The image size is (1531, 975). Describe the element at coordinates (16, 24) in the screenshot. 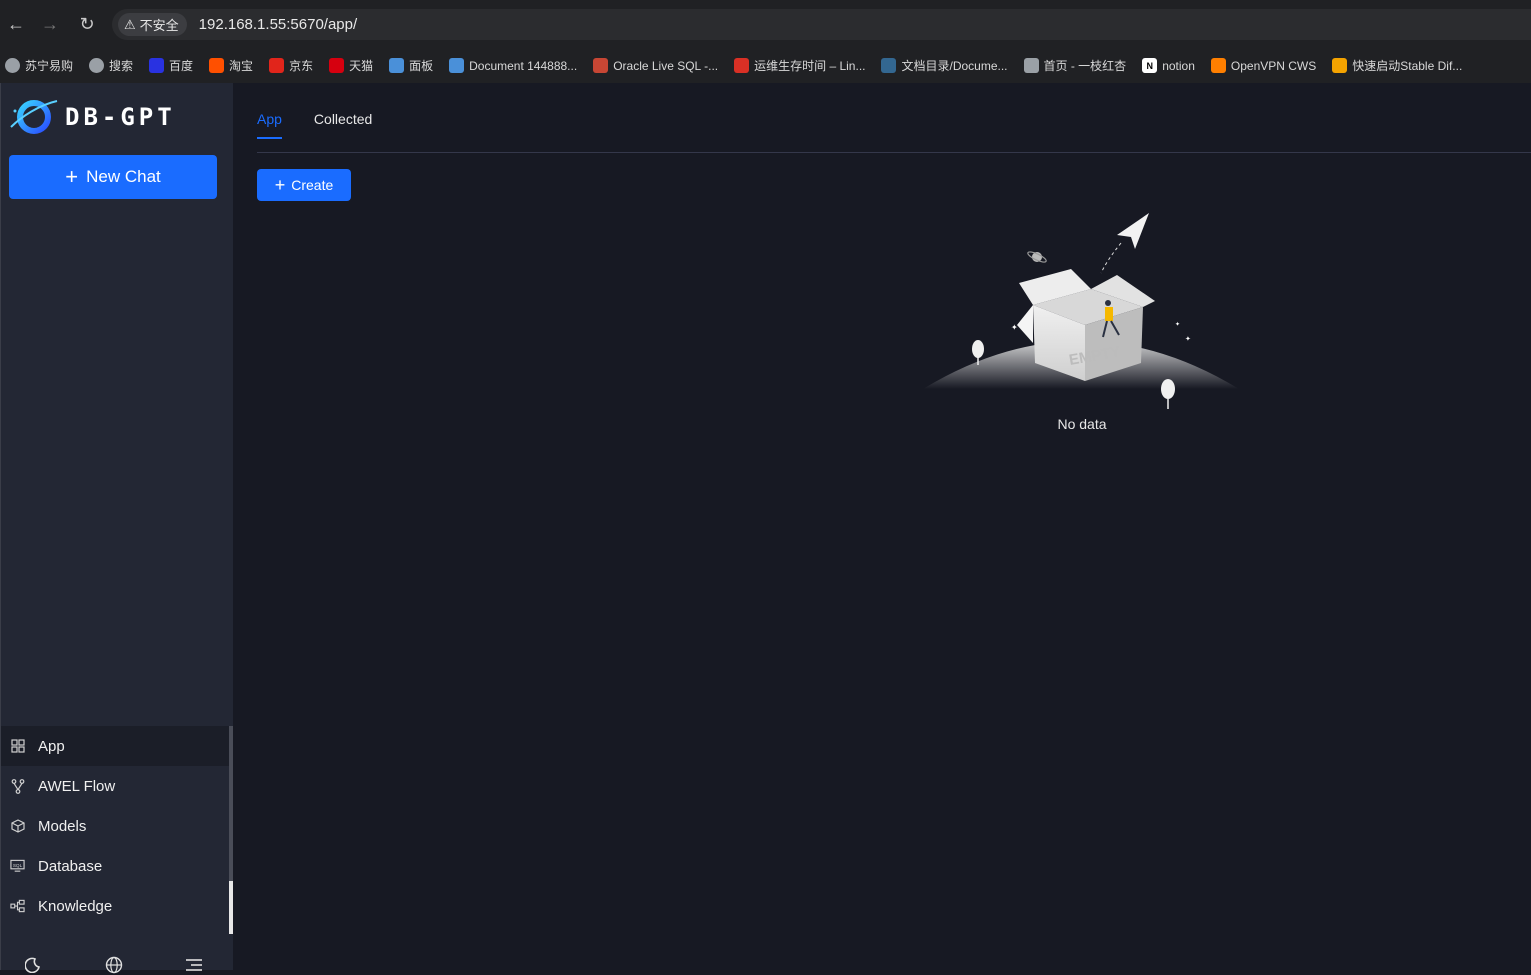

I see `back-arrow-icon: ←` at that location.